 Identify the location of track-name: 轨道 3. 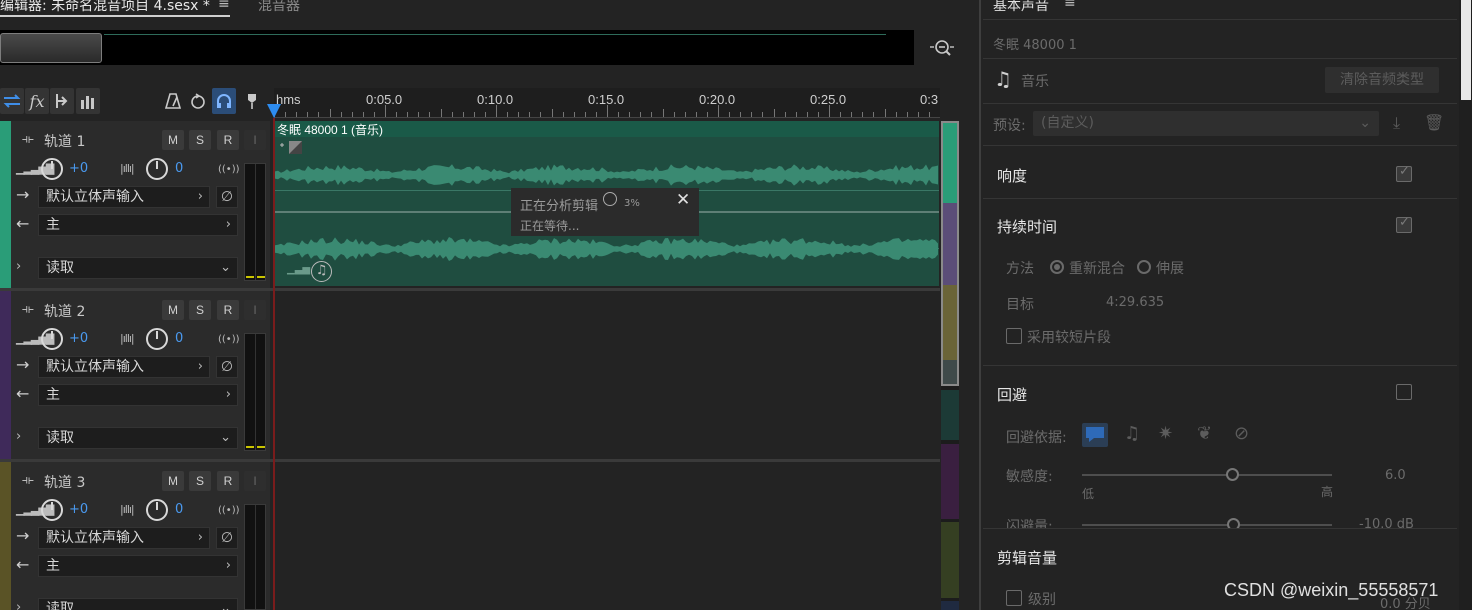
(64, 482).